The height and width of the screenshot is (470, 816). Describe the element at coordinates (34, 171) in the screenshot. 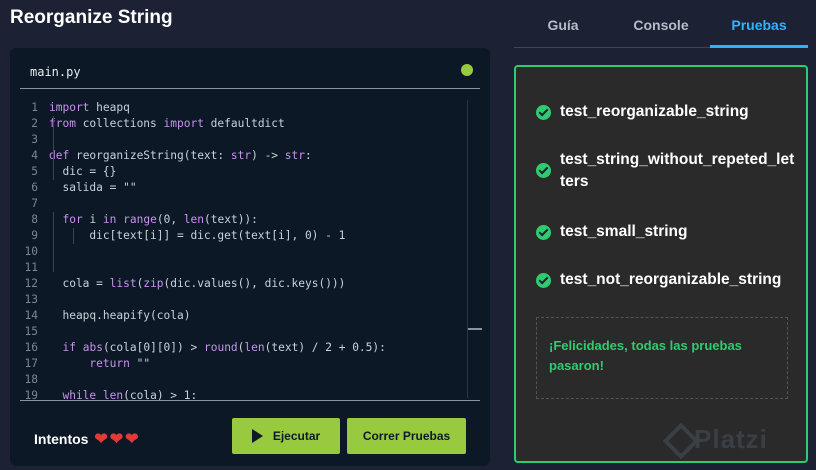

I see `line-number: 5` at that location.